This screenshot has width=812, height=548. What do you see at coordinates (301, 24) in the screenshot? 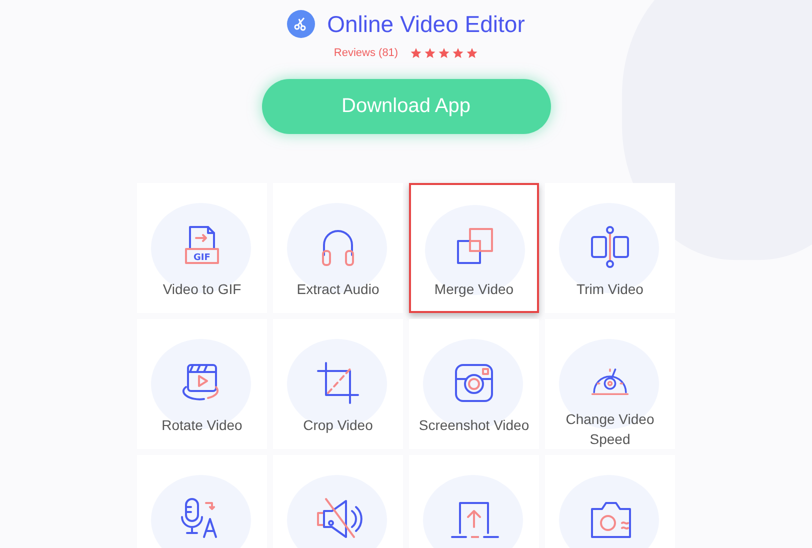
I see `logo-icon` at bounding box center [301, 24].